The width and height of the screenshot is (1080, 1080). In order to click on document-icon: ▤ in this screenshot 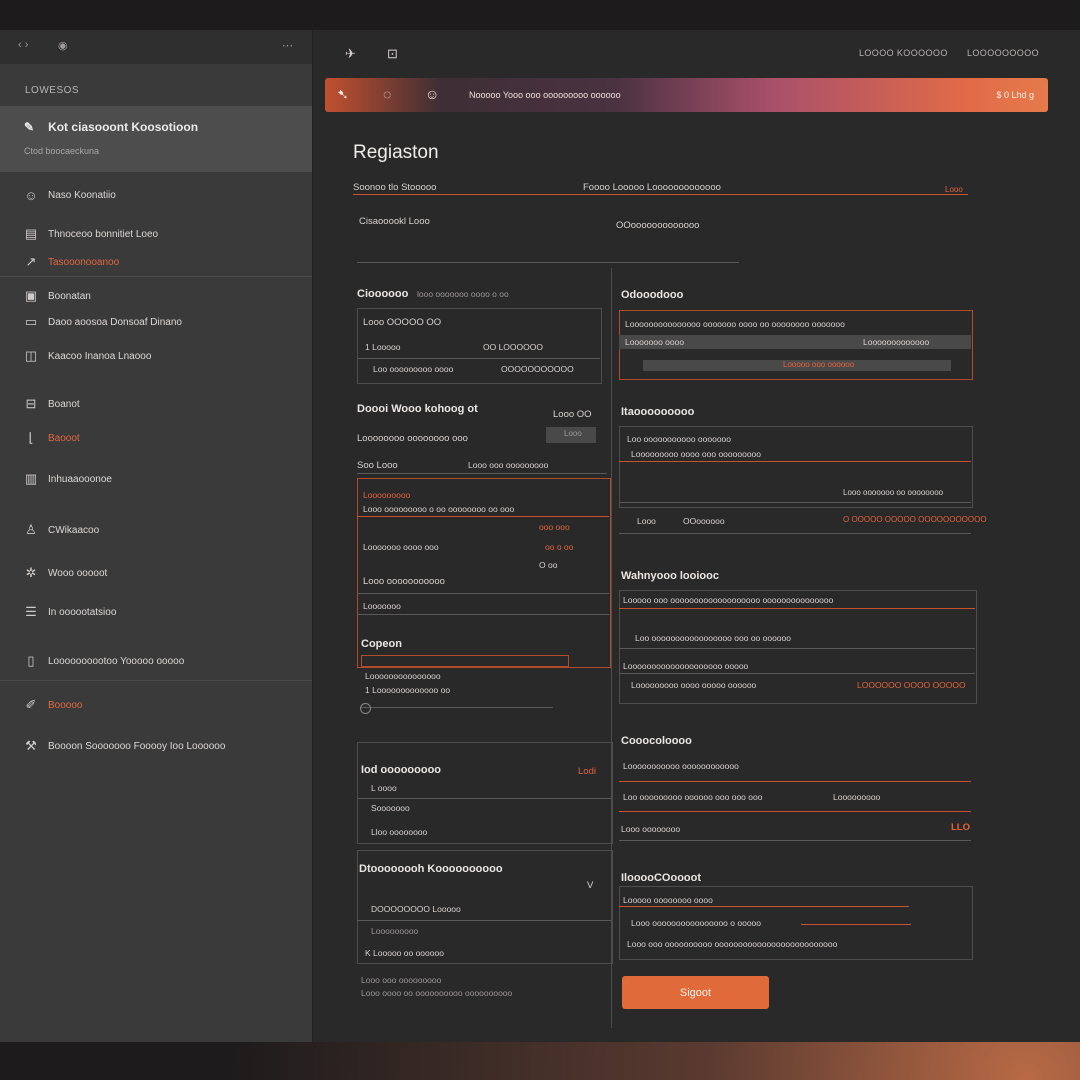, I will do `click(31, 233)`.